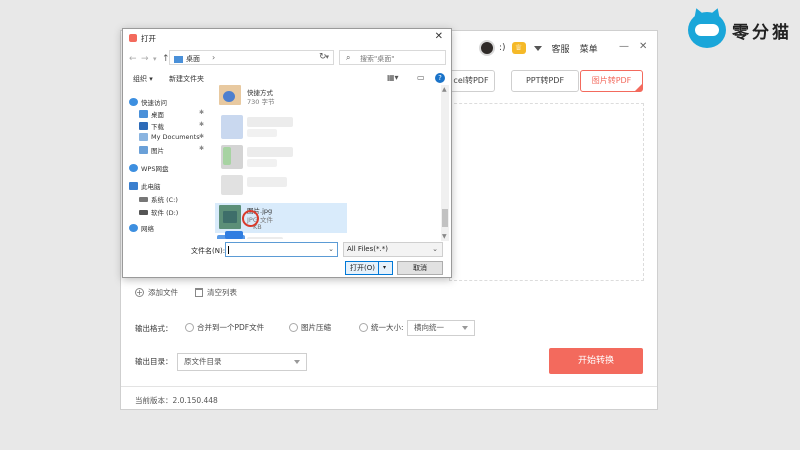 The image size is (800, 450). I want to click on avatar, so click(487, 48).